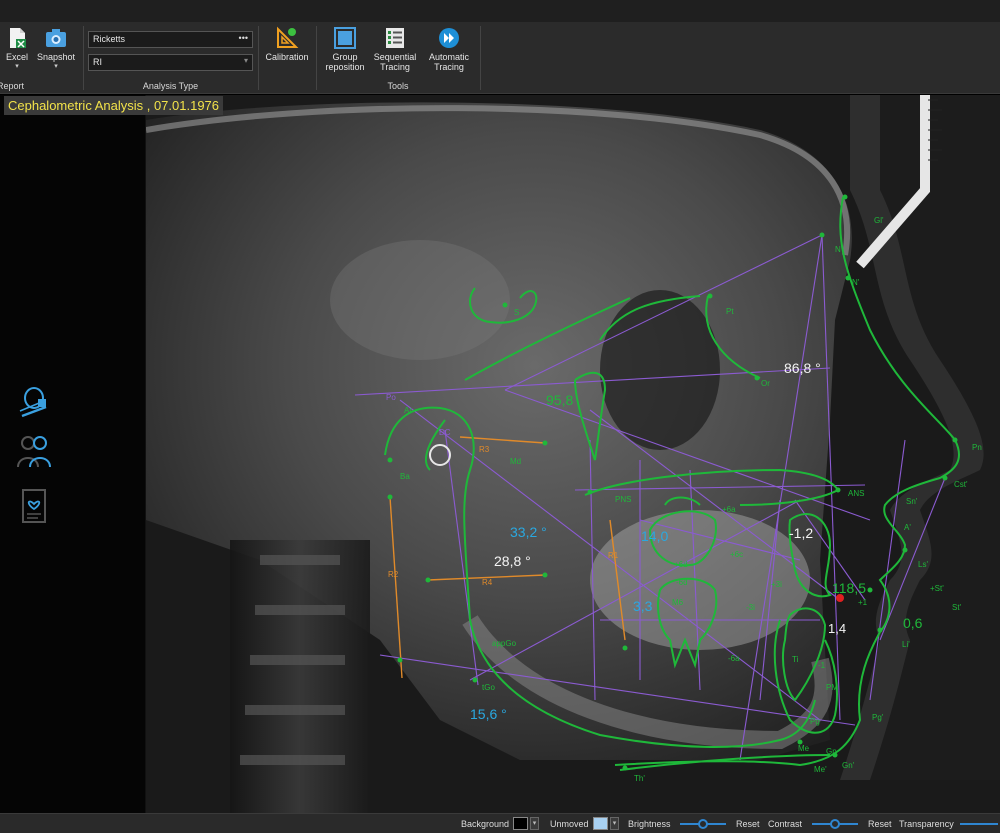  I want to click on set-square-icon, so click(288, 37).